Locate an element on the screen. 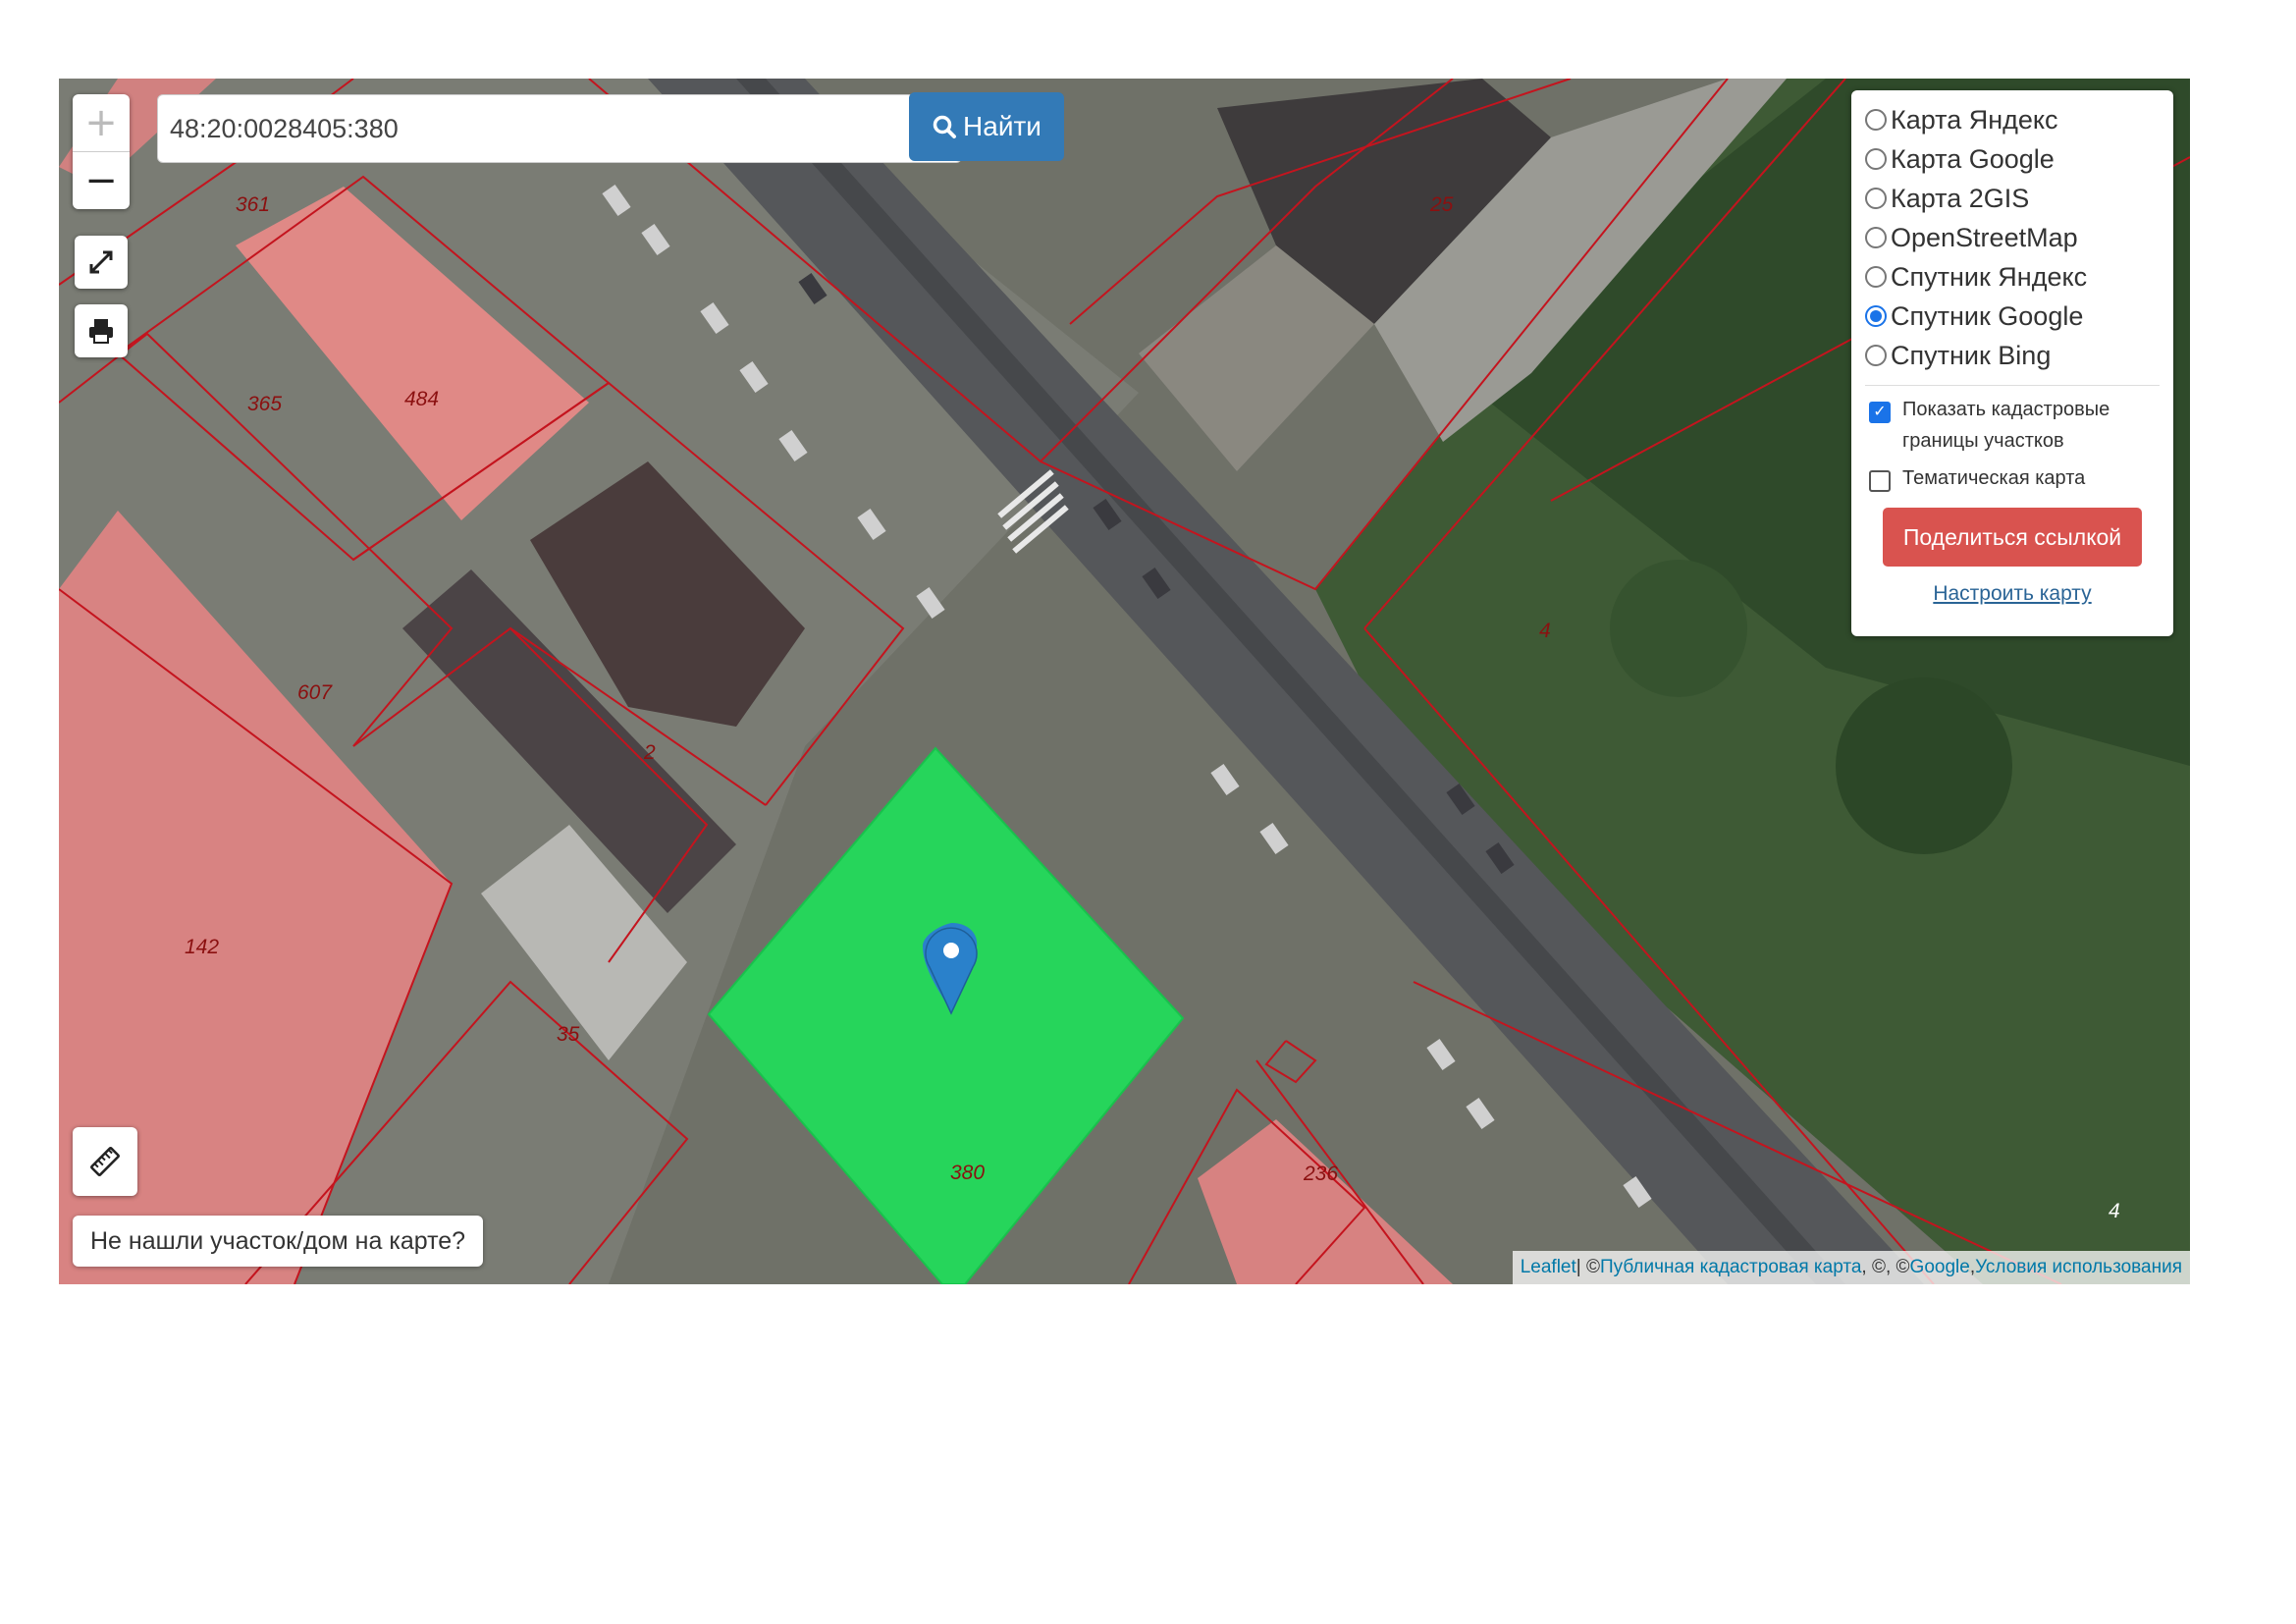 The height and width of the screenshot is (1624, 2296). parcel-label: 365 is located at coordinates (264, 404).